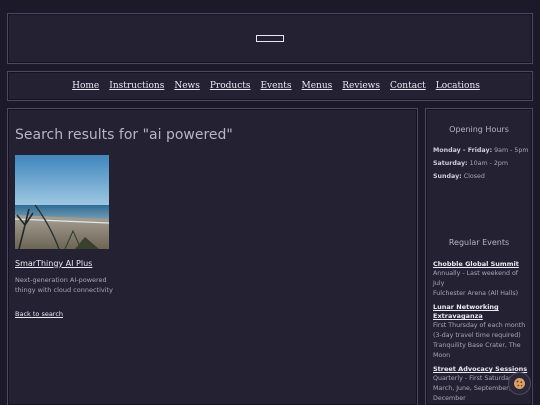  What do you see at coordinates (317, 86) in the screenshot?
I see `nav-menus-link: Menus` at bounding box center [317, 86].